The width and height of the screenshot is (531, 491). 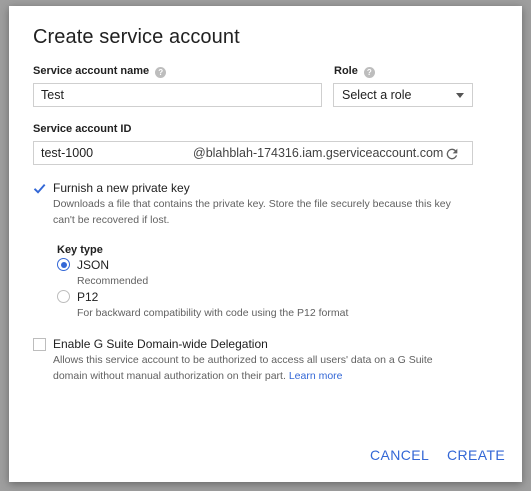 I want to click on key-type-label: Key type, so click(x=80, y=250).